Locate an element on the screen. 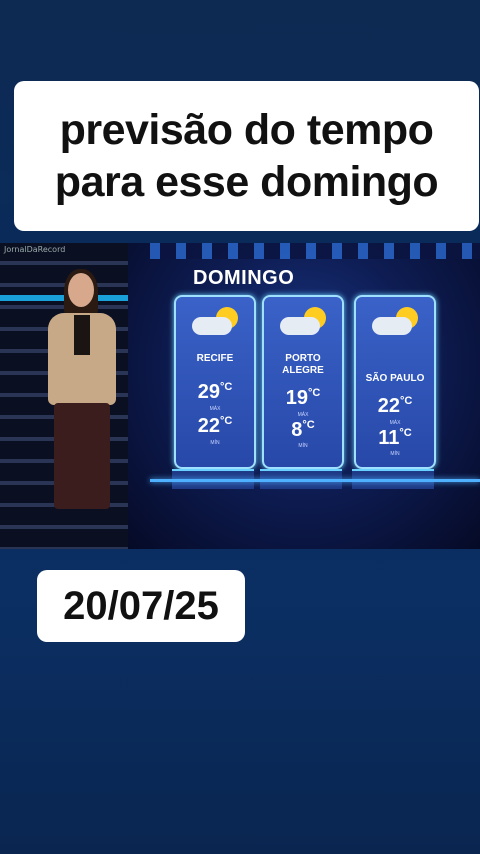  max-temp: 19°C is located at coordinates (303, 398).